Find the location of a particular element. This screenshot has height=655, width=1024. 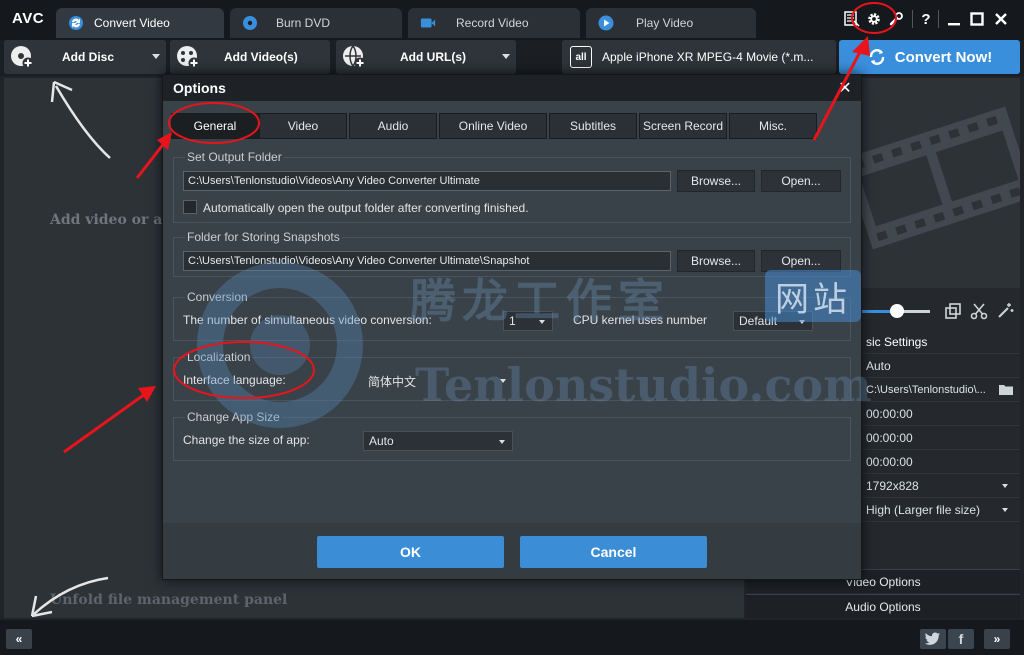

tab-label: Record Video is located at coordinates (492, 23).